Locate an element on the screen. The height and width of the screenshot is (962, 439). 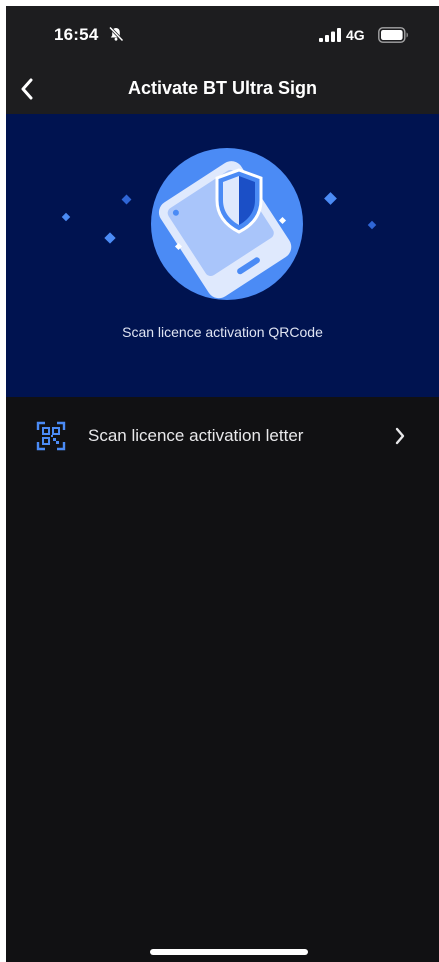
battery-icon is located at coordinates (393, 35).